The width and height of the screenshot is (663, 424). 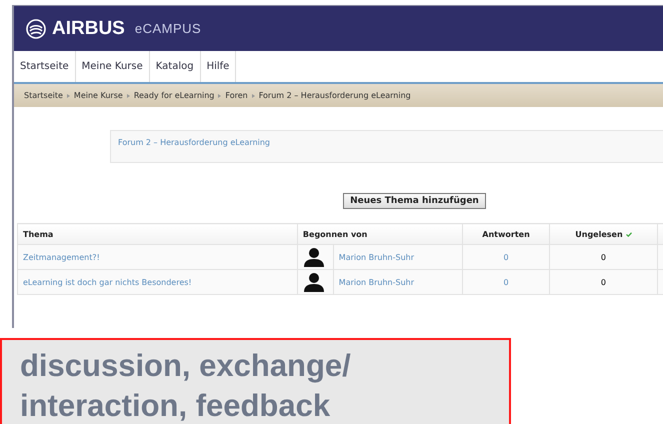 I want to click on breadcrumb-link: Startseite, so click(x=43, y=95).